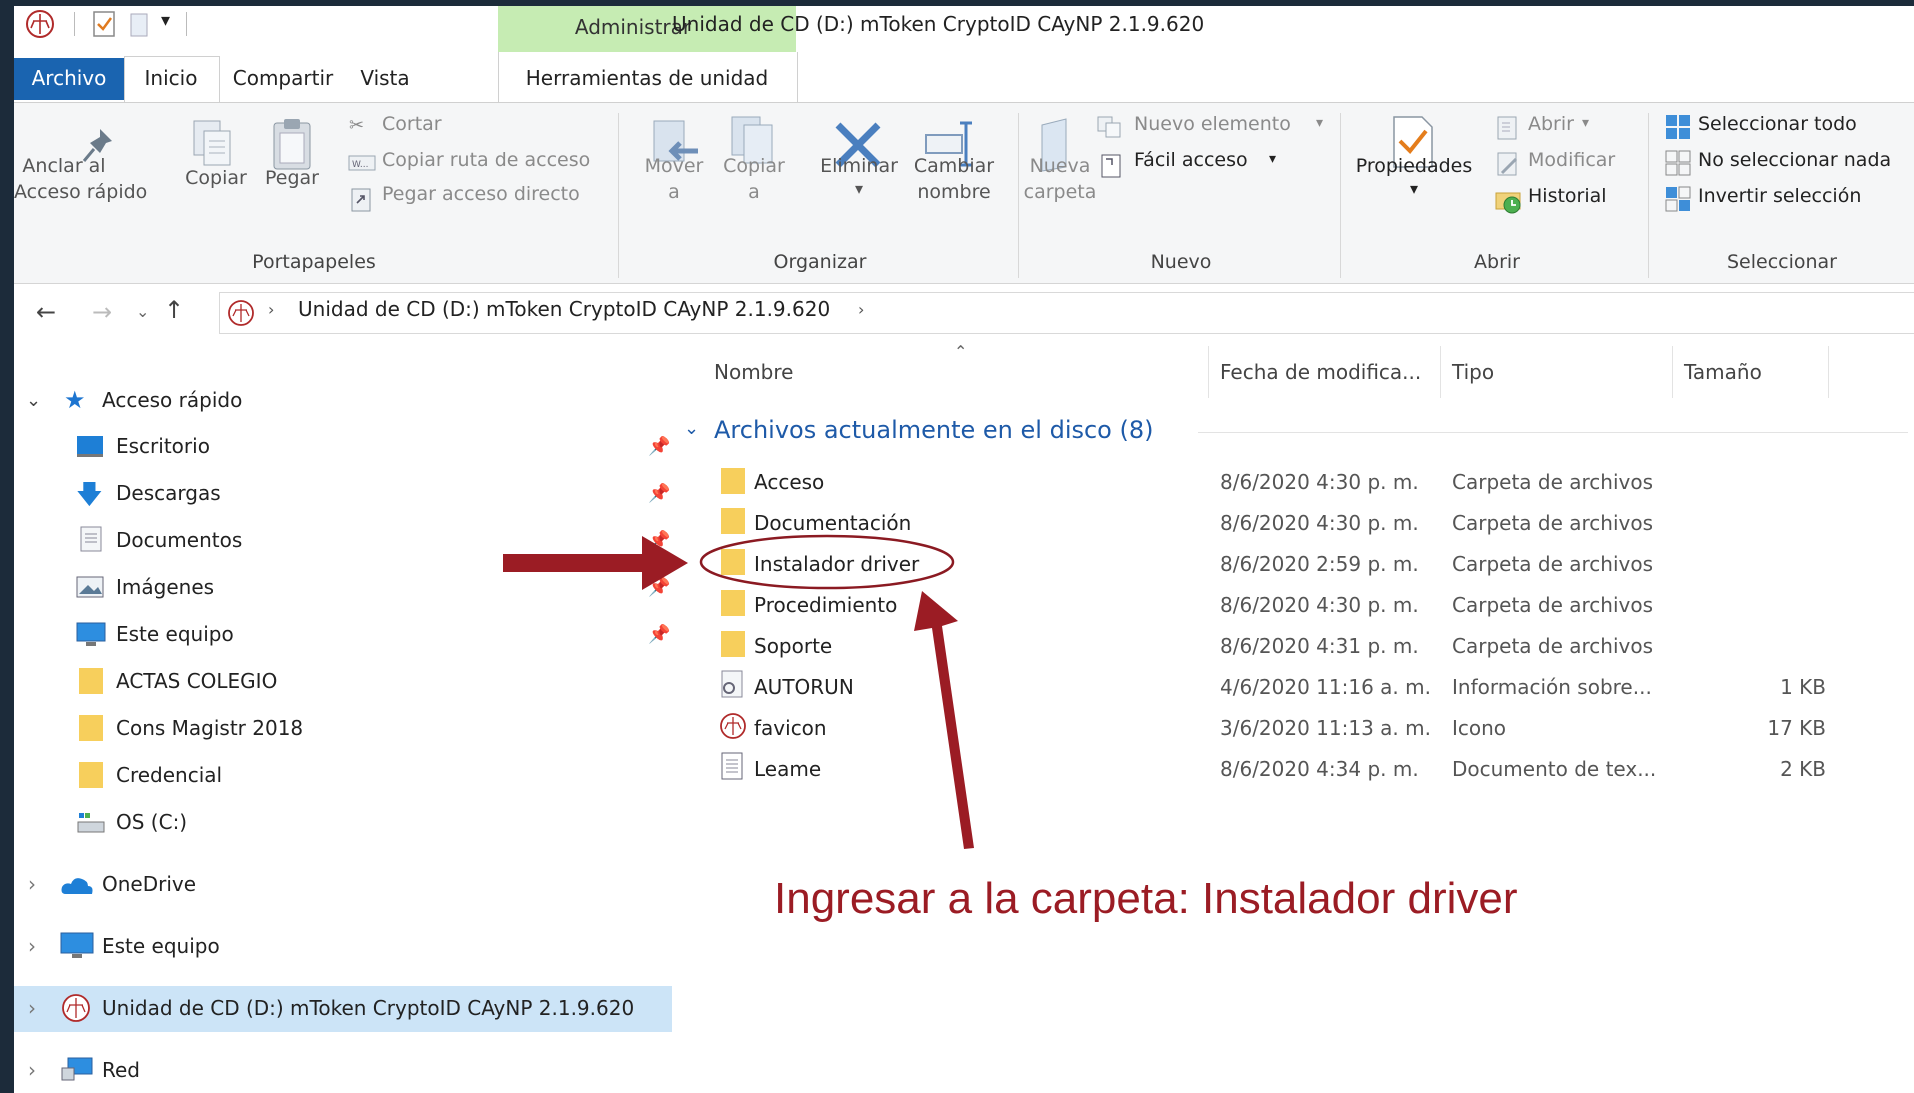 This screenshot has width=1914, height=1093. What do you see at coordinates (944, 720) in the screenshot?
I see `annotation-arrow-up` at bounding box center [944, 720].